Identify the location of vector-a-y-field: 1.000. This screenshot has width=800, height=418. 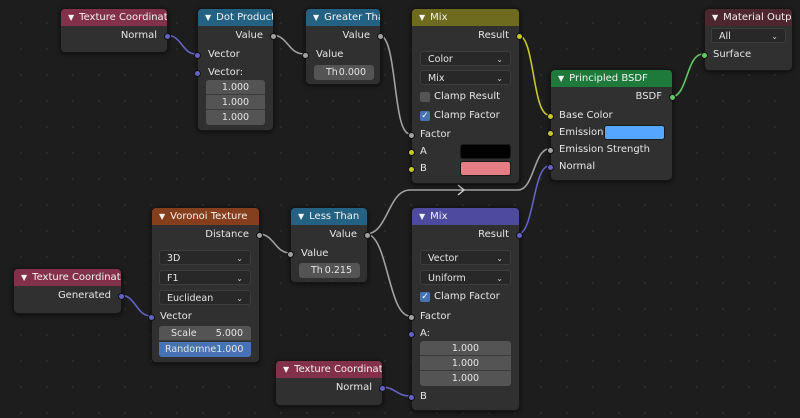
(465, 363).